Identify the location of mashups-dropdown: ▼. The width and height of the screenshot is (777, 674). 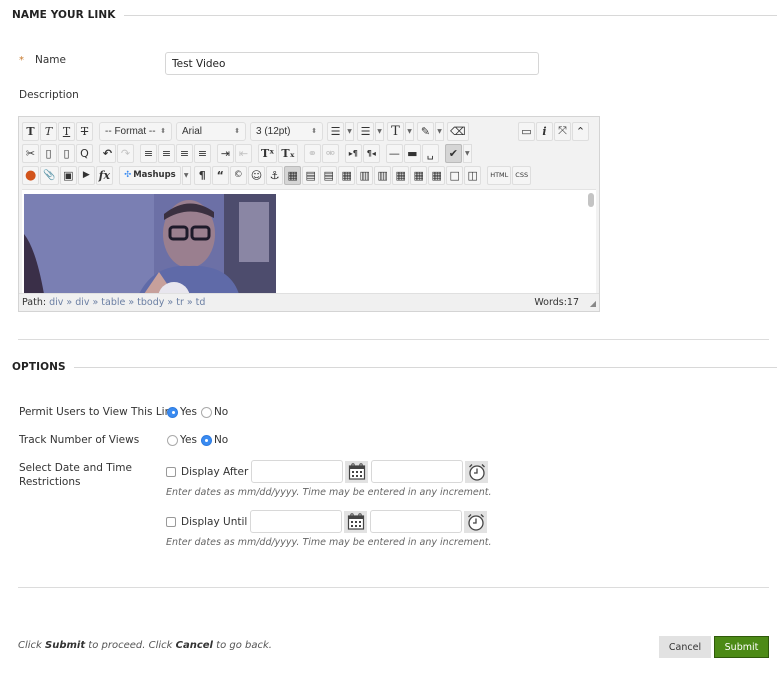
(186, 175).